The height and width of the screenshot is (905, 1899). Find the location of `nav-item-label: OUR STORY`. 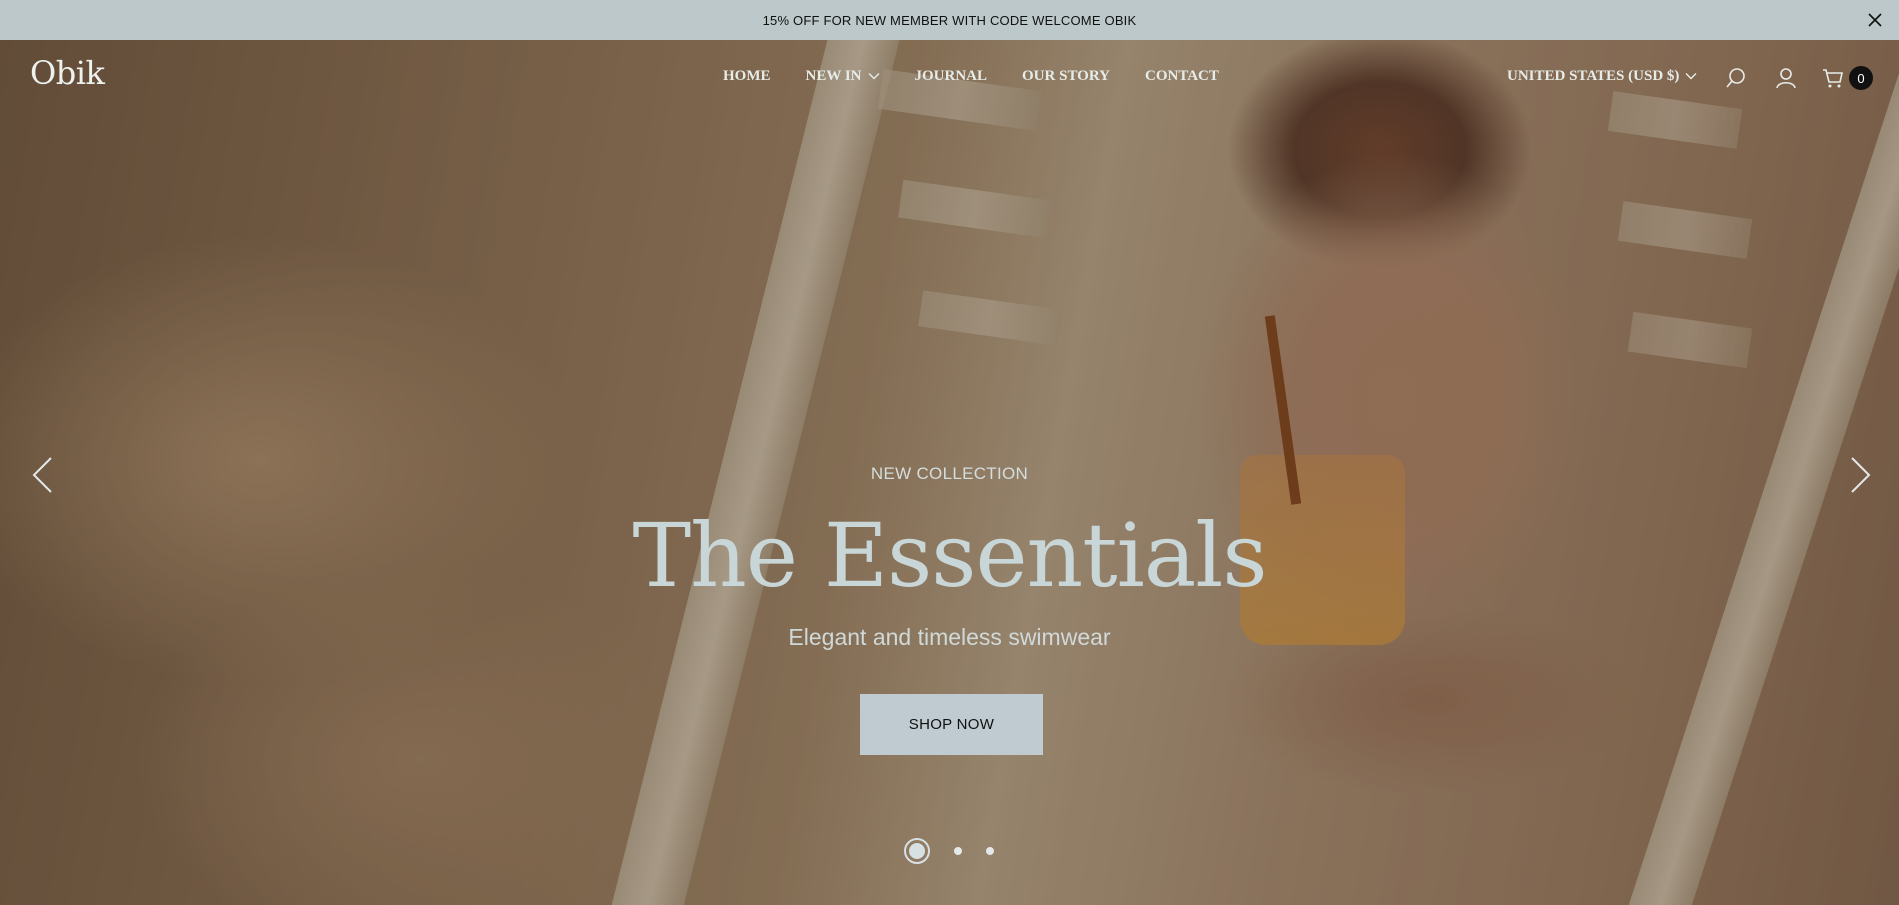

nav-item-label: OUR STORY is located at coordinates (1066, 76).